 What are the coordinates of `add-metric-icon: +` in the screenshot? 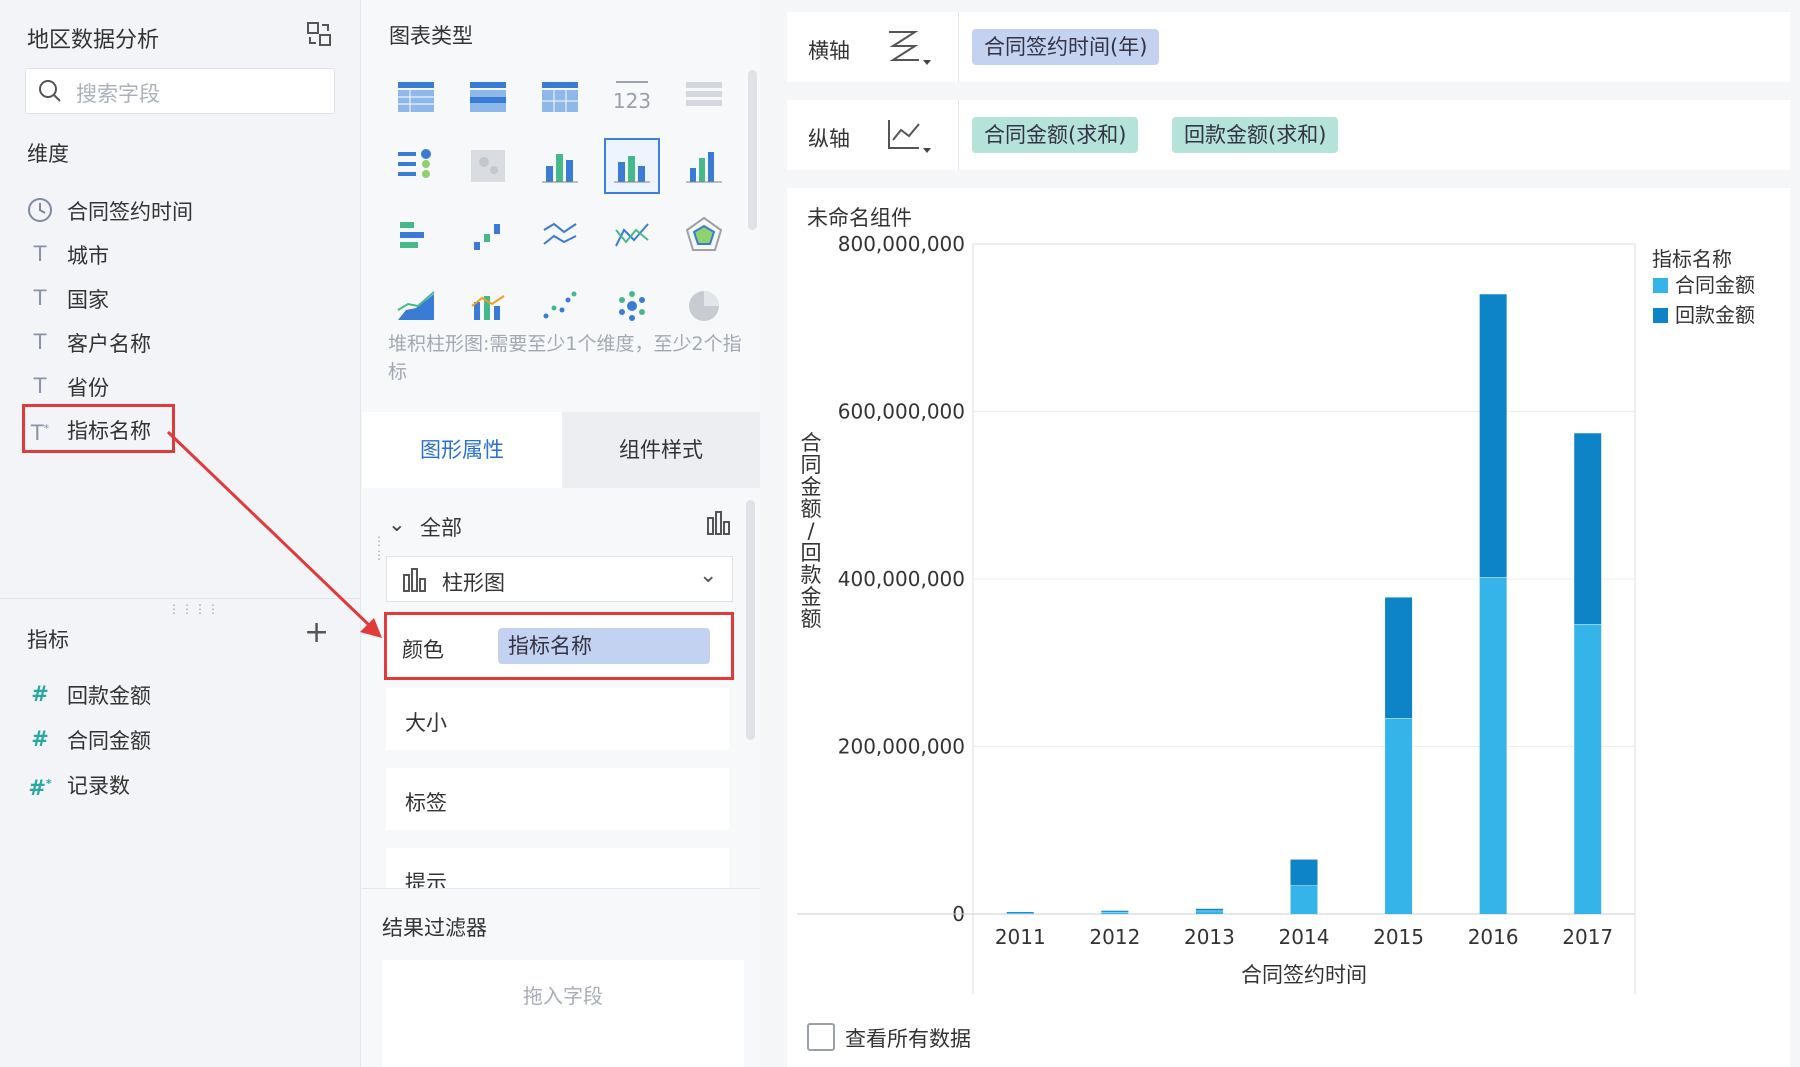 It's located at (316, 633).